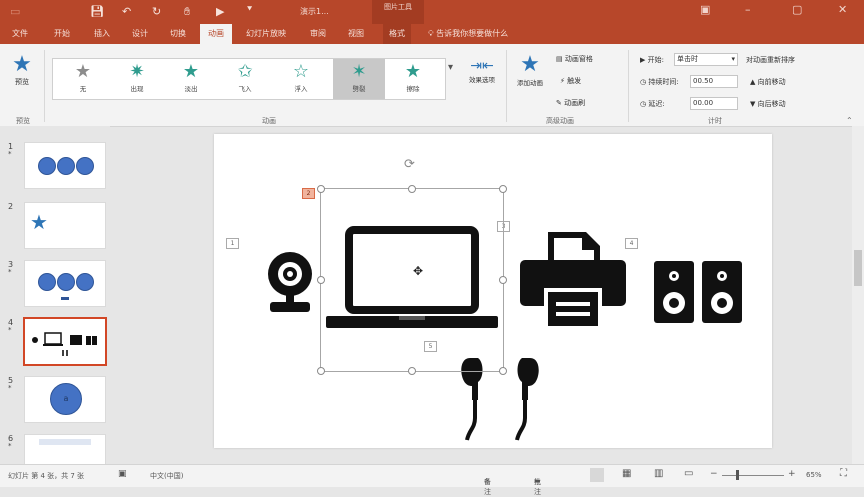 This screenshot has height=497, width=864. I want to click on gallery-more-icon: ▾, so click(450, 67).